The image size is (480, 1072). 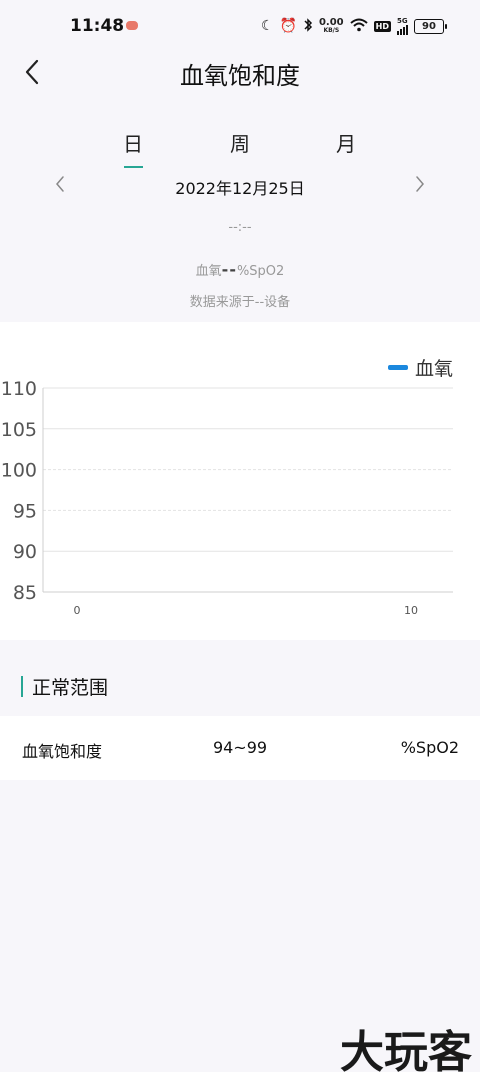 What do you see at coordinates (25, 593) in the screenshot?
I see `y-tick-label: 85` at bounding box center [25, 593].